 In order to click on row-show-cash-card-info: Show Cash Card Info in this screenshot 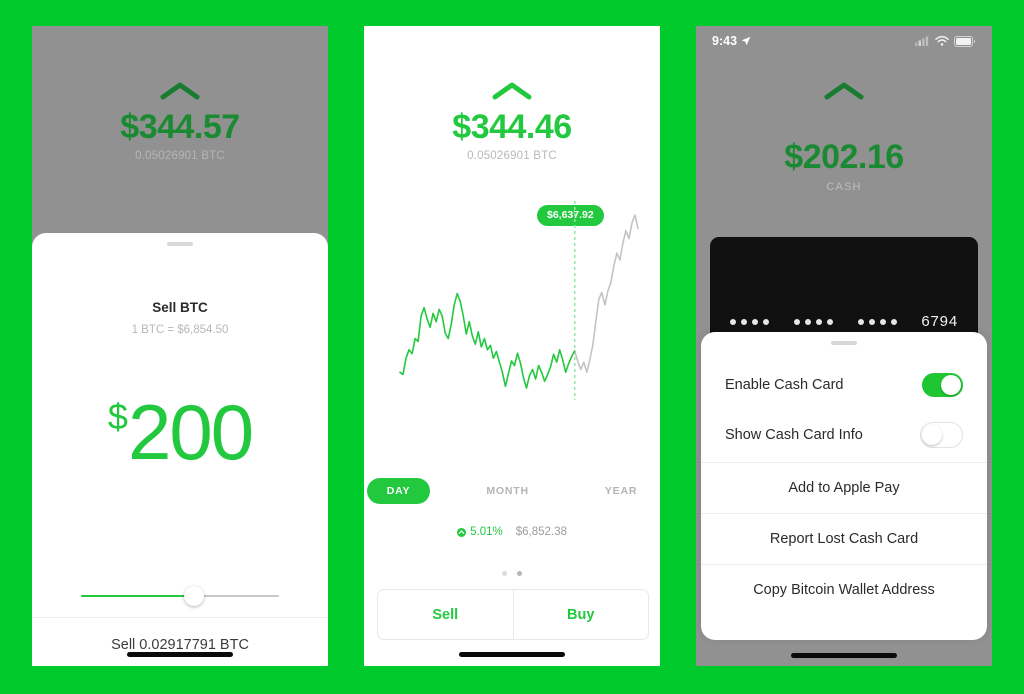, I will do `click(844, 435)`.